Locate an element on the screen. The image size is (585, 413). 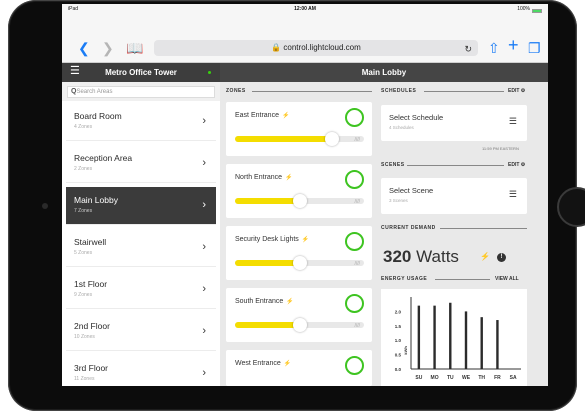
area-zone-count: 5 Zones is located at coordinates (83, 253).